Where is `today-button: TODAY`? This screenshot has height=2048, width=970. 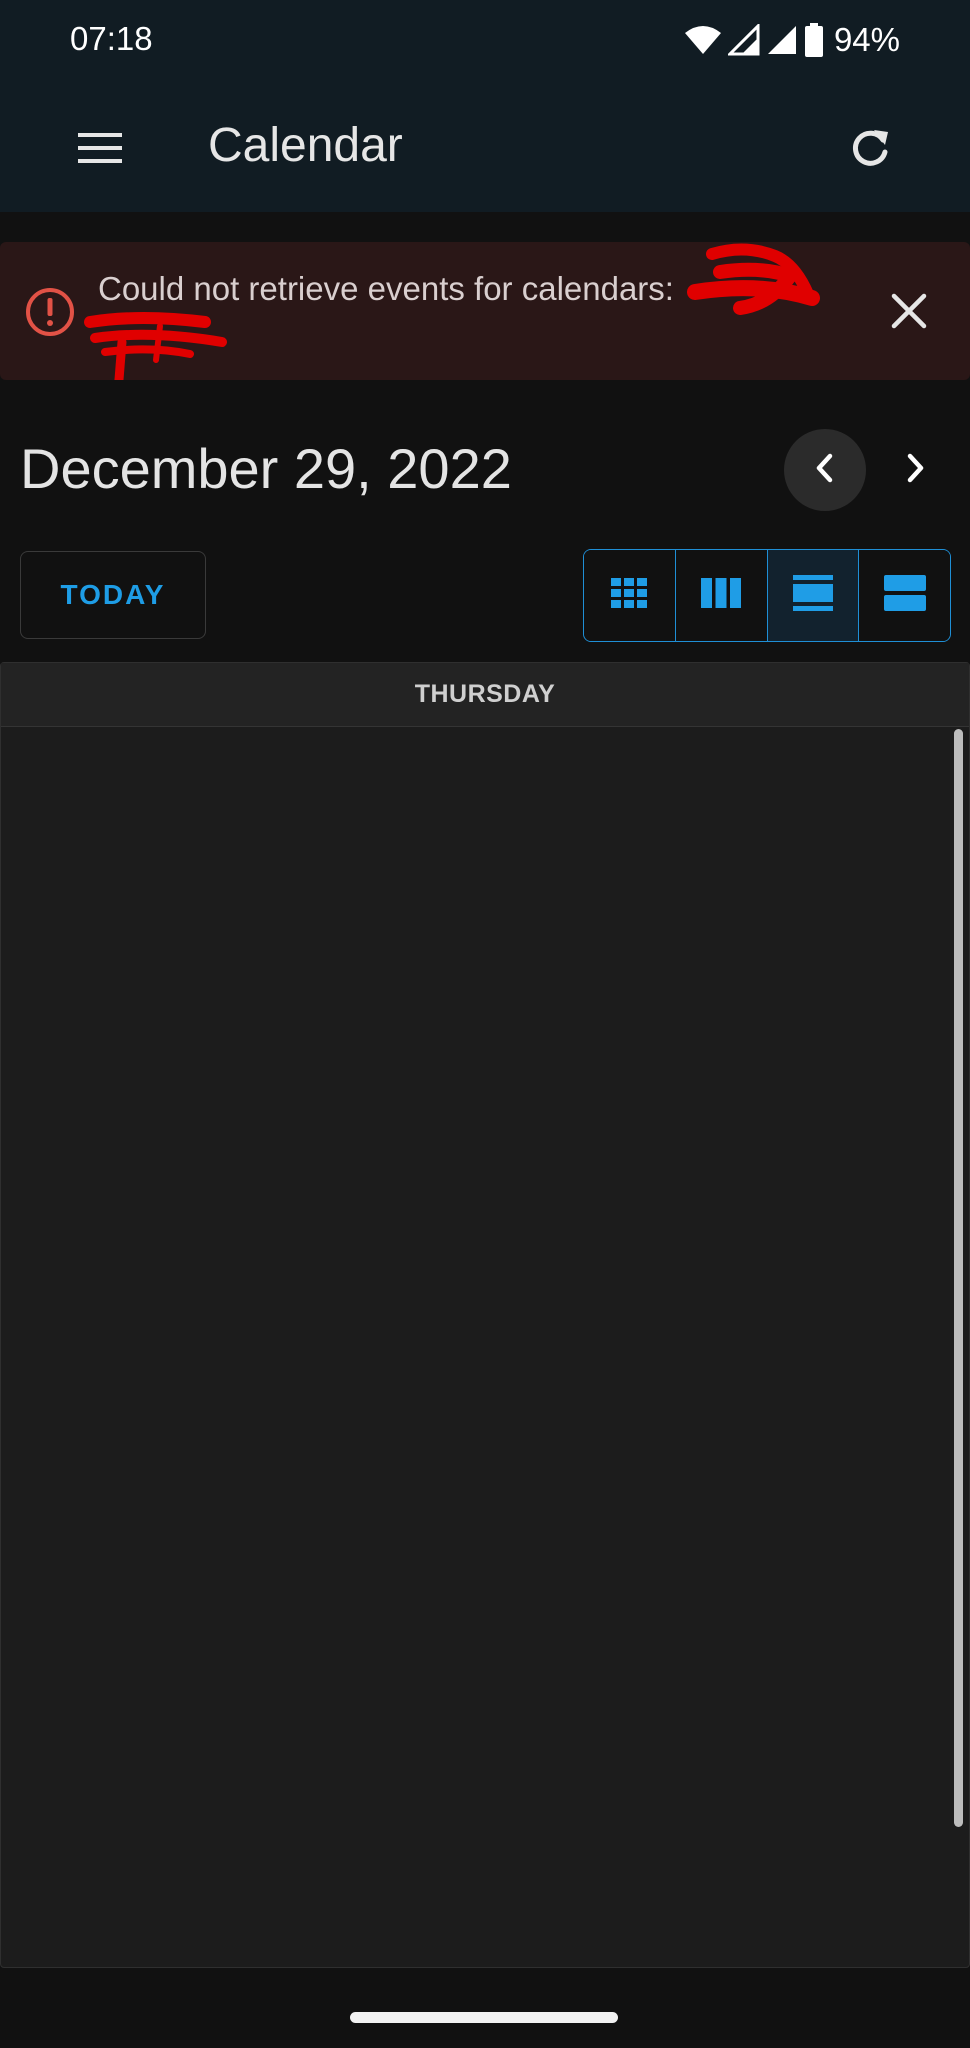 today-button: TODAY is located at coordinates (113, 595).